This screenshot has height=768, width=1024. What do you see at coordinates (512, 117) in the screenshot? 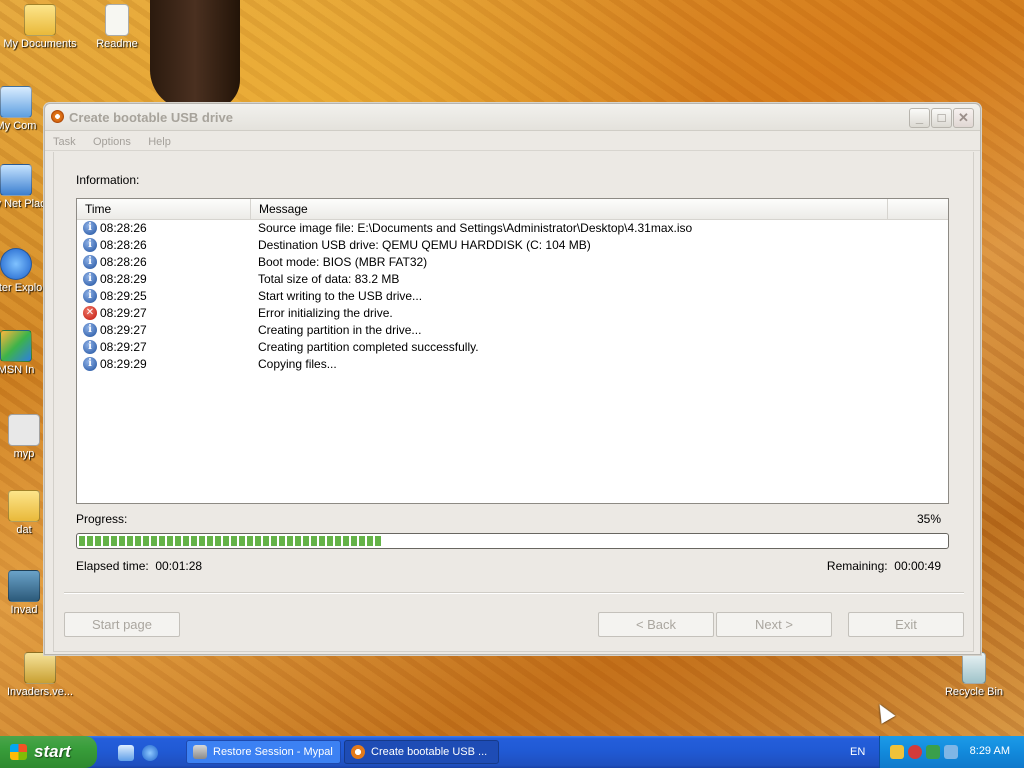
I see `title-bar: Create bootable USB drive _ □ ✕` at bounding box center [512, 117].